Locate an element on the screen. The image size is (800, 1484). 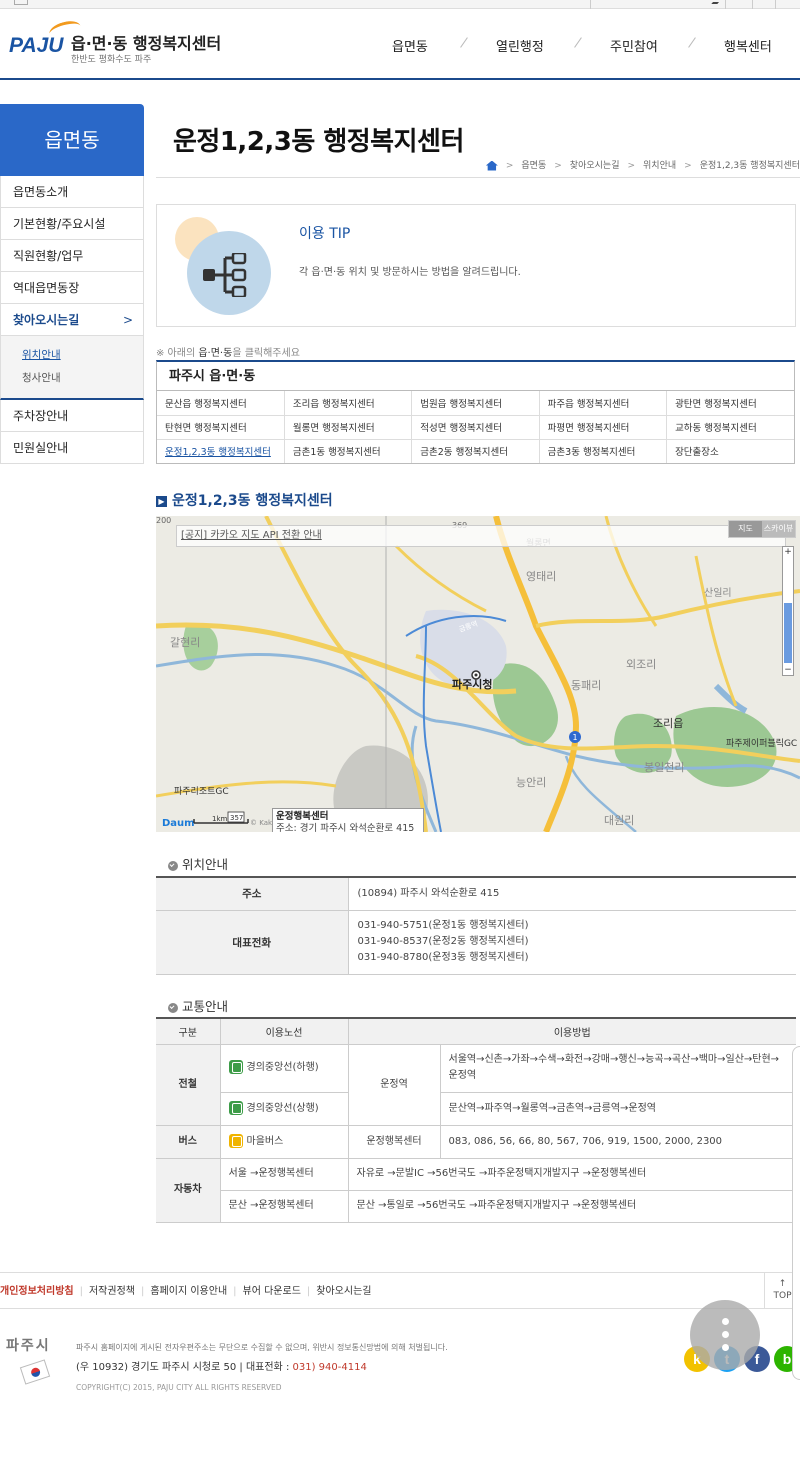
side-subnav-item-location: 위치안내 is located at coordinates (82, 355).